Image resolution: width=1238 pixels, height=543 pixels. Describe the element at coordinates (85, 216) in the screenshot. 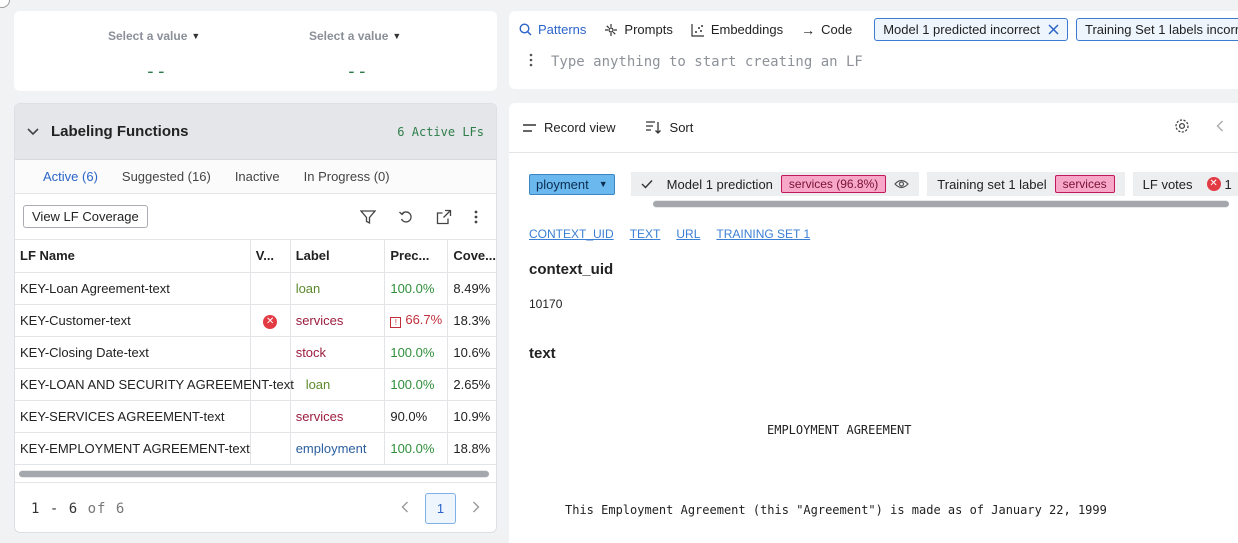

I see `view-lf-coverage-button: View LF Coverage` at that location.